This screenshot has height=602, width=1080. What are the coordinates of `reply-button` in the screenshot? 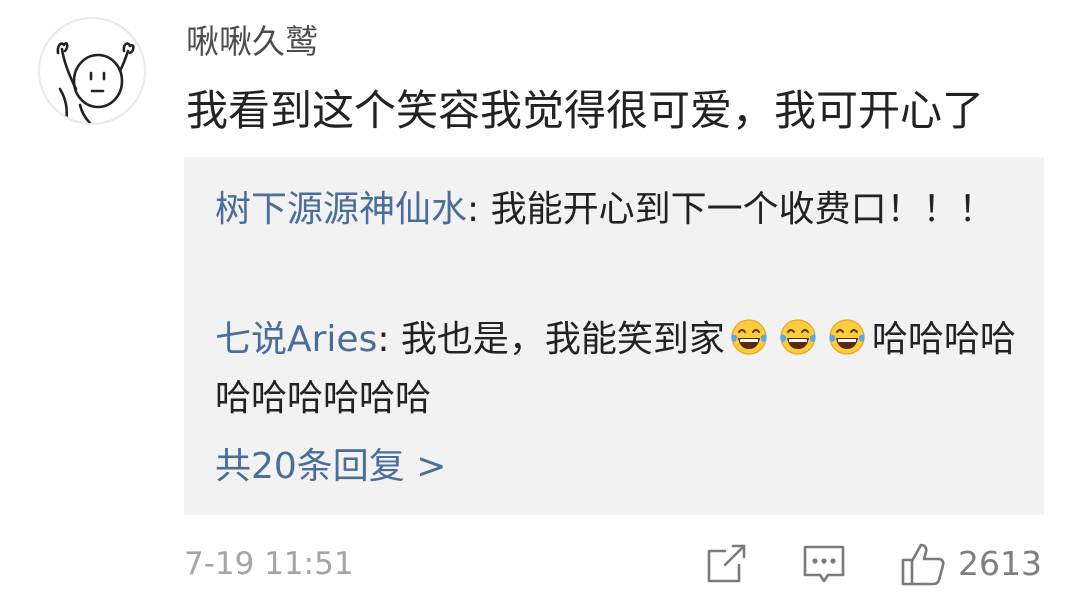 It's located at (824, 564).